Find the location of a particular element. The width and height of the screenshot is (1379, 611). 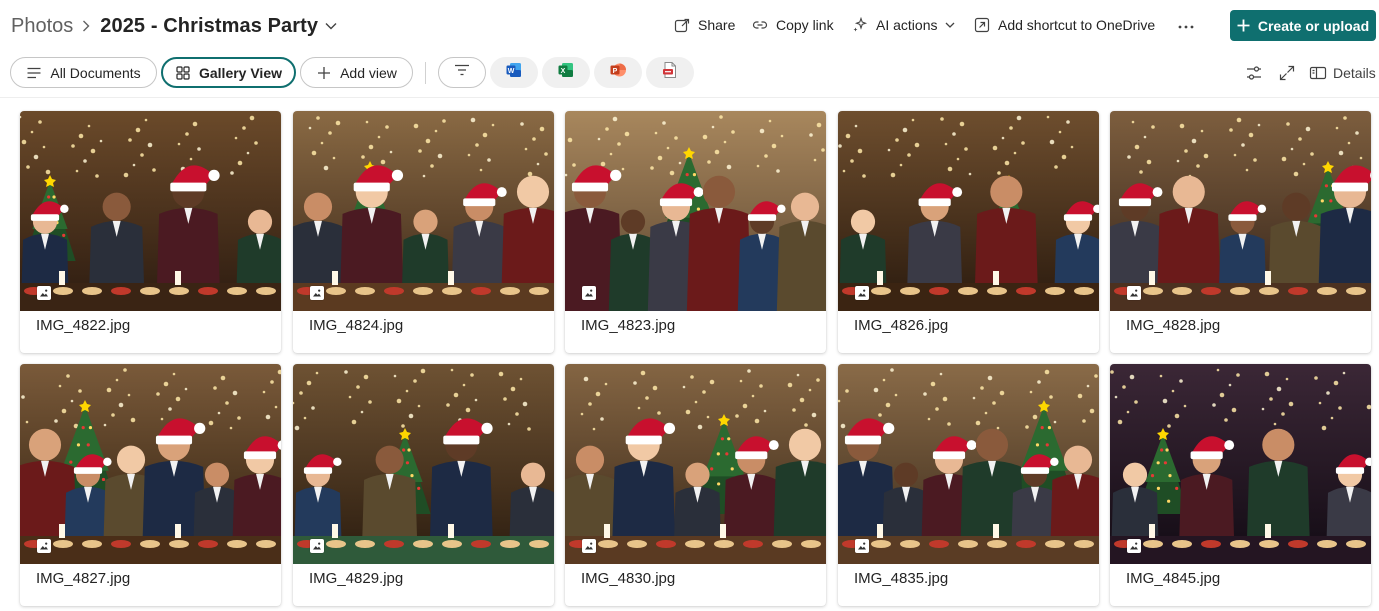

photo-card: IMG_4823.jpg is located at coordinates (695, 232).